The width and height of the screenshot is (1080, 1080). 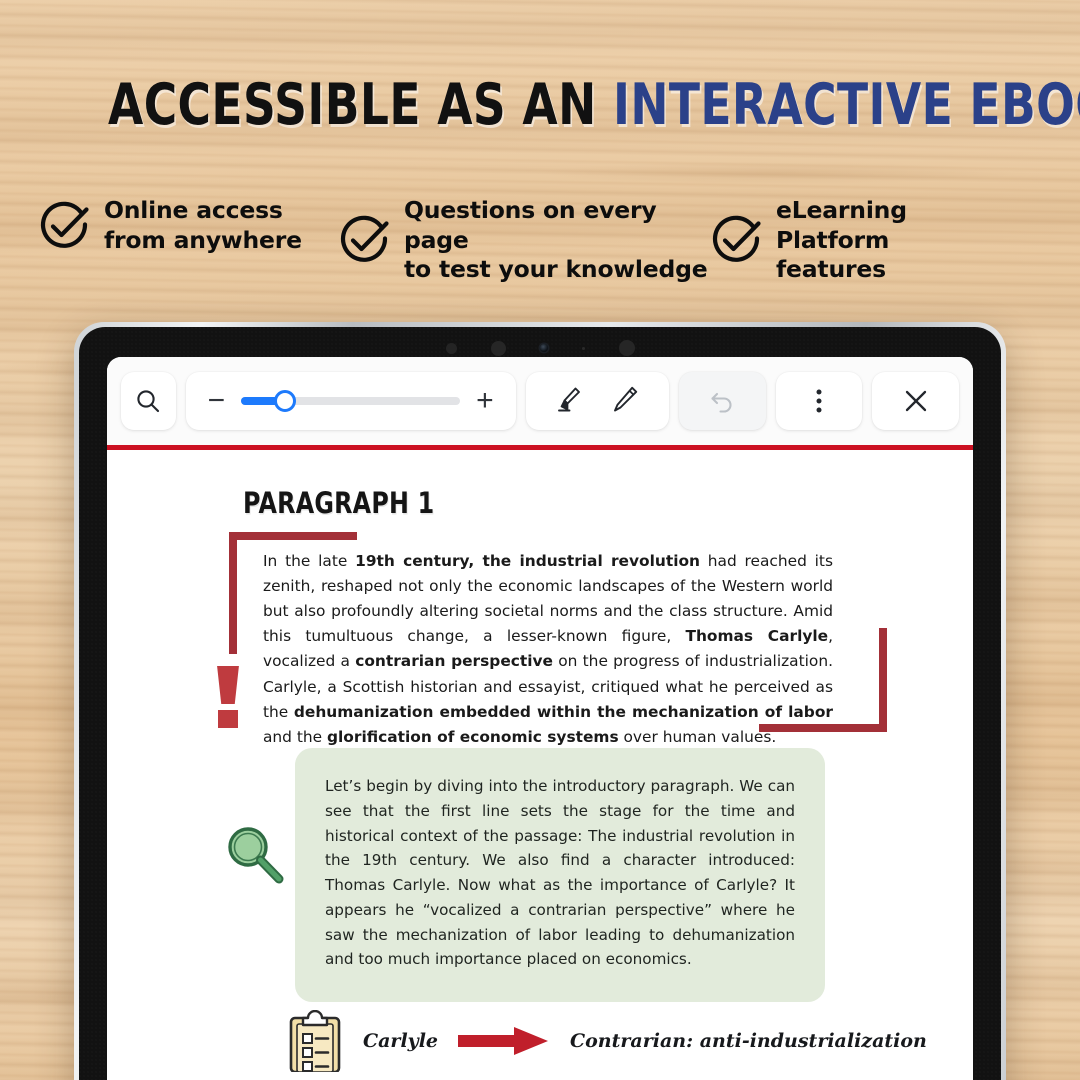 What do you see at coordinates (504, 1041) in the screenshot?
I see `arrow-right-icon` at bounding box center [504, 1041].